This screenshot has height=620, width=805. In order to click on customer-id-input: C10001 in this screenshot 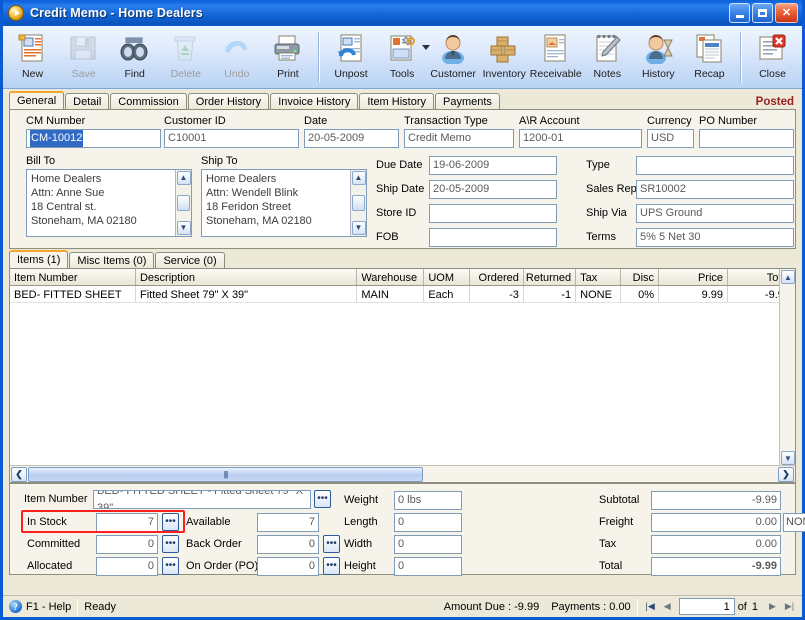, I will do `click(231, 138)`.